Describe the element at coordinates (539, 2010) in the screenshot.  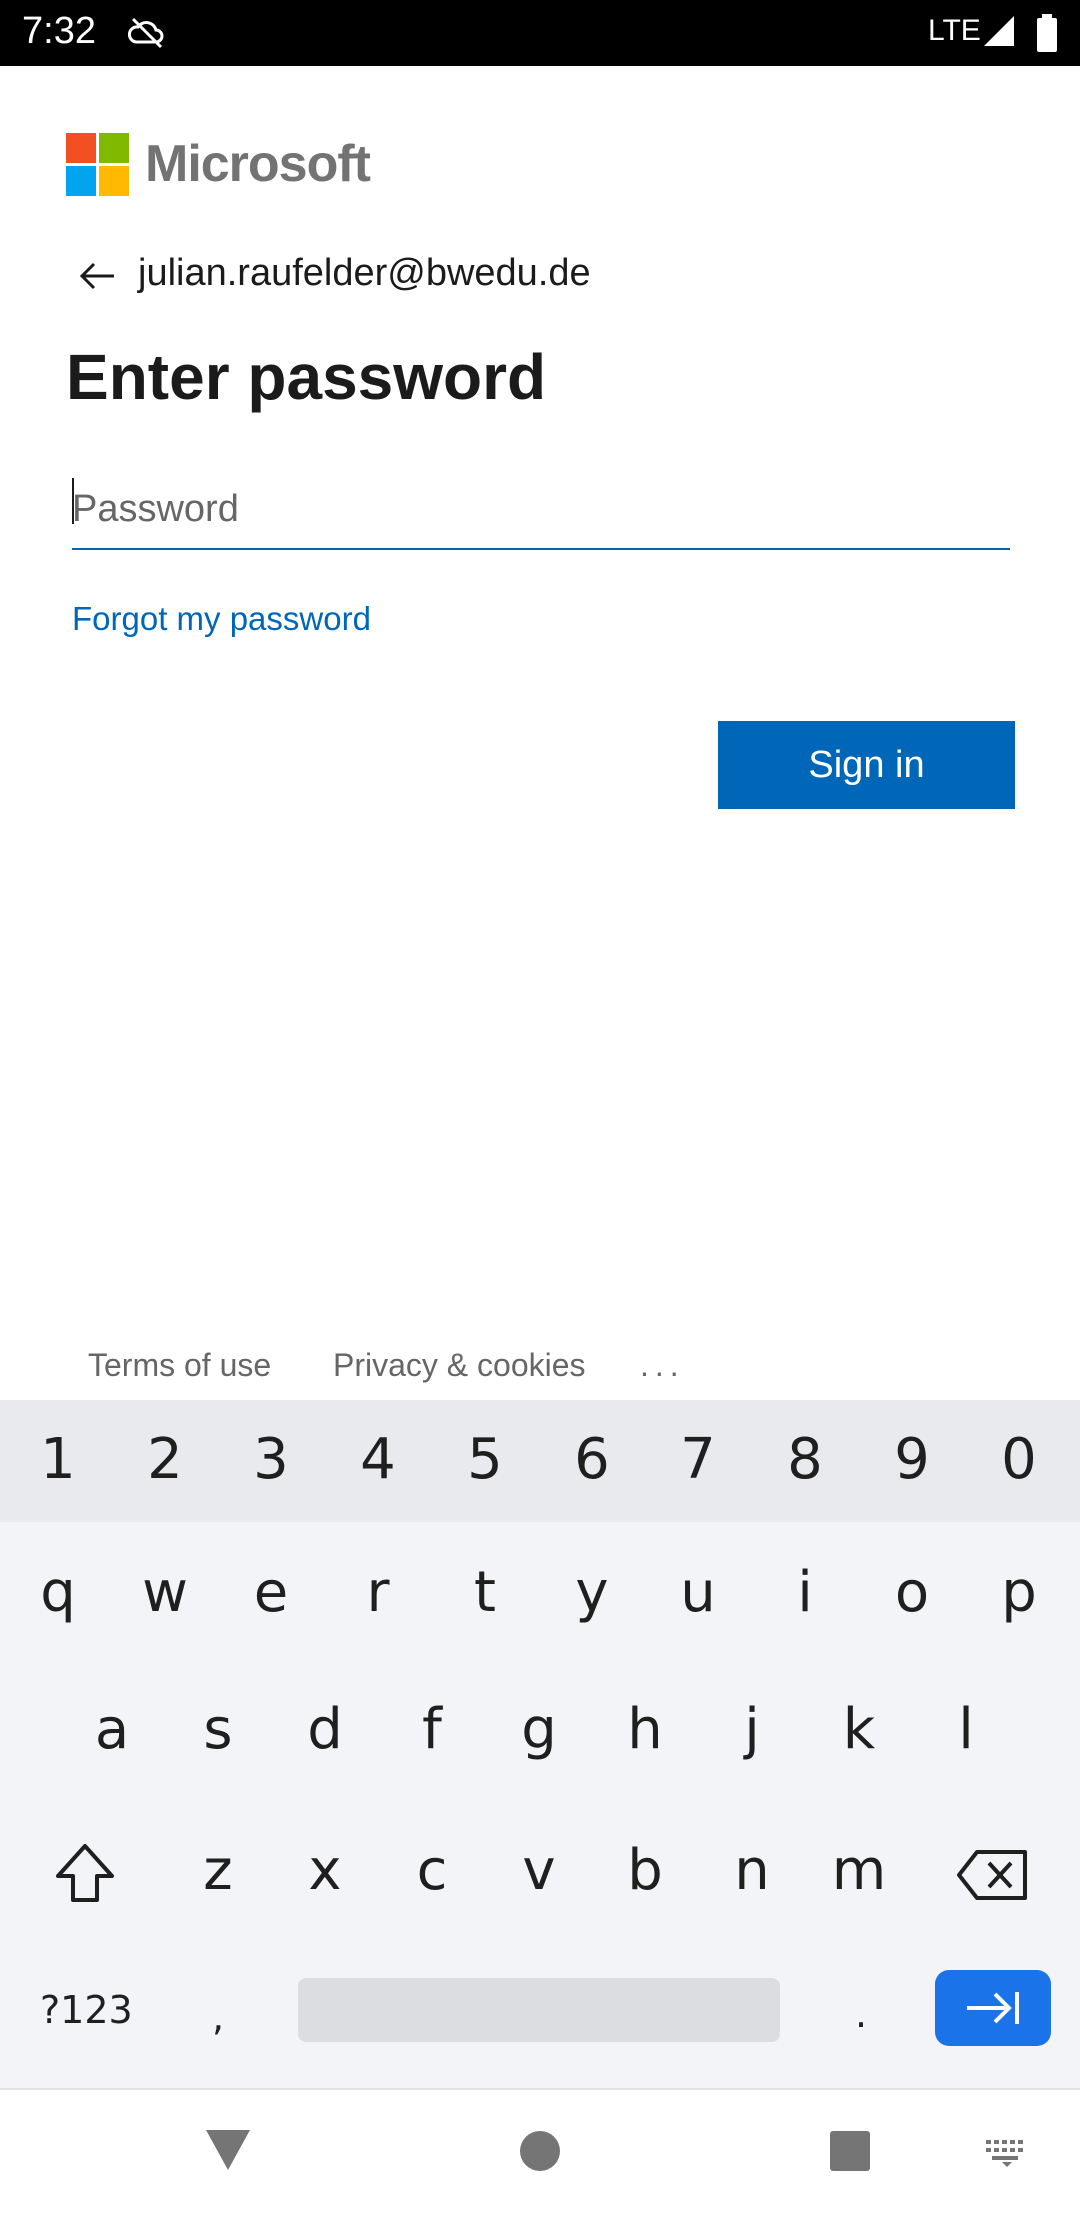
I see `space-key` at that location.